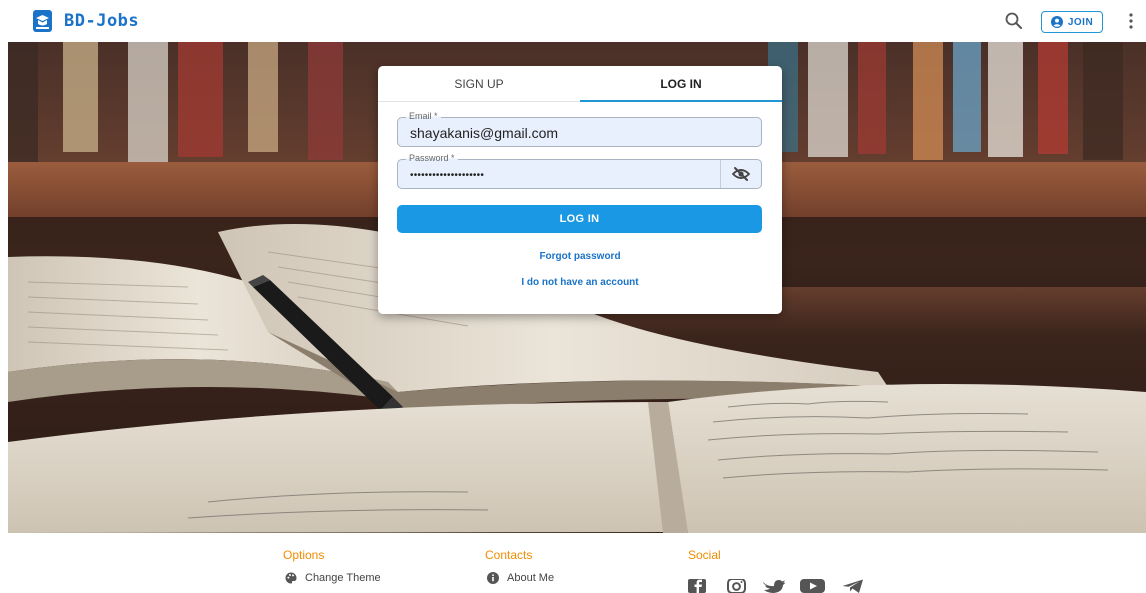 The height and width of the screenshot is (593, 1146). Describe the element at coordinates (423, 116) in the screenshot. I see `email-label: Email *` at that location.